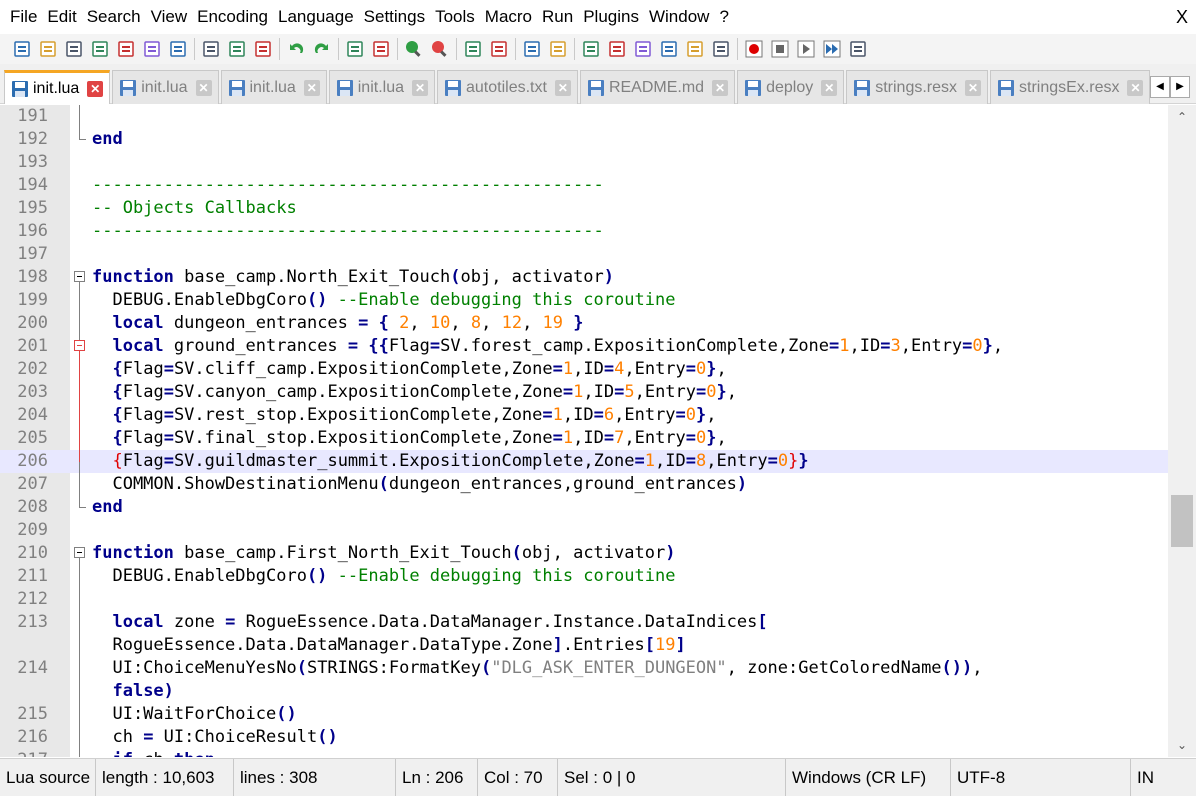 The height and width of the screenshot is (796, 1196). I want to click on paste-icon, so click(263, 49).